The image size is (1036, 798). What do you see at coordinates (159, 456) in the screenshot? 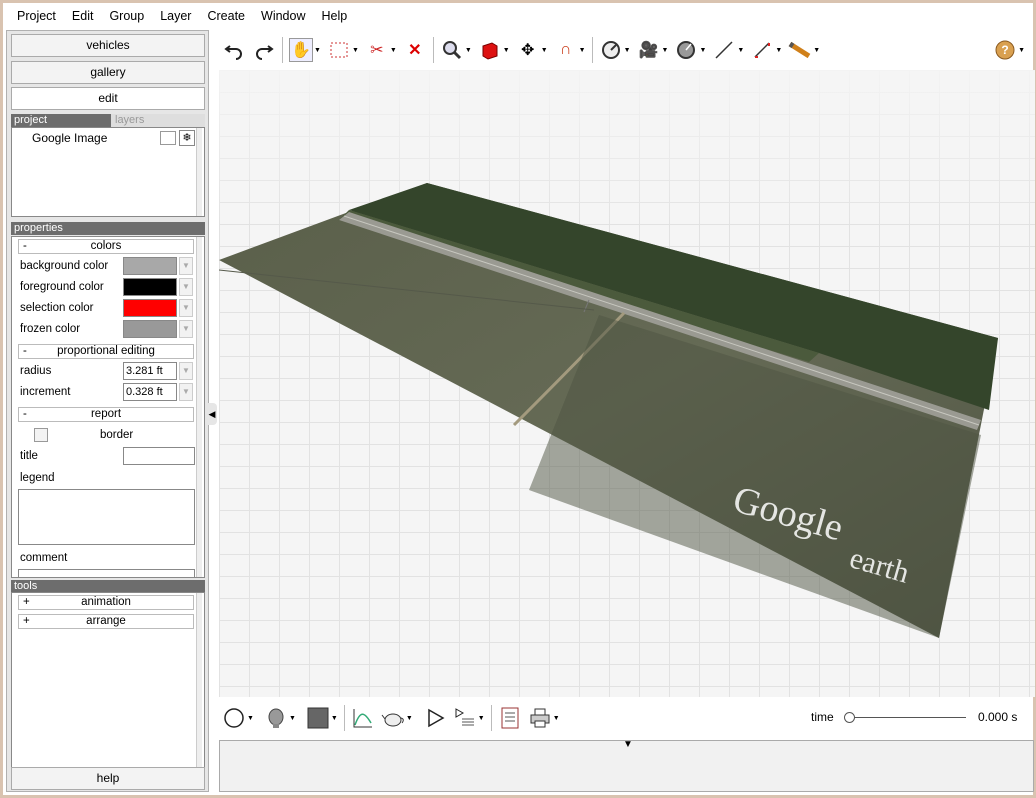
I see `title-input` at bounding box center [159, 456].